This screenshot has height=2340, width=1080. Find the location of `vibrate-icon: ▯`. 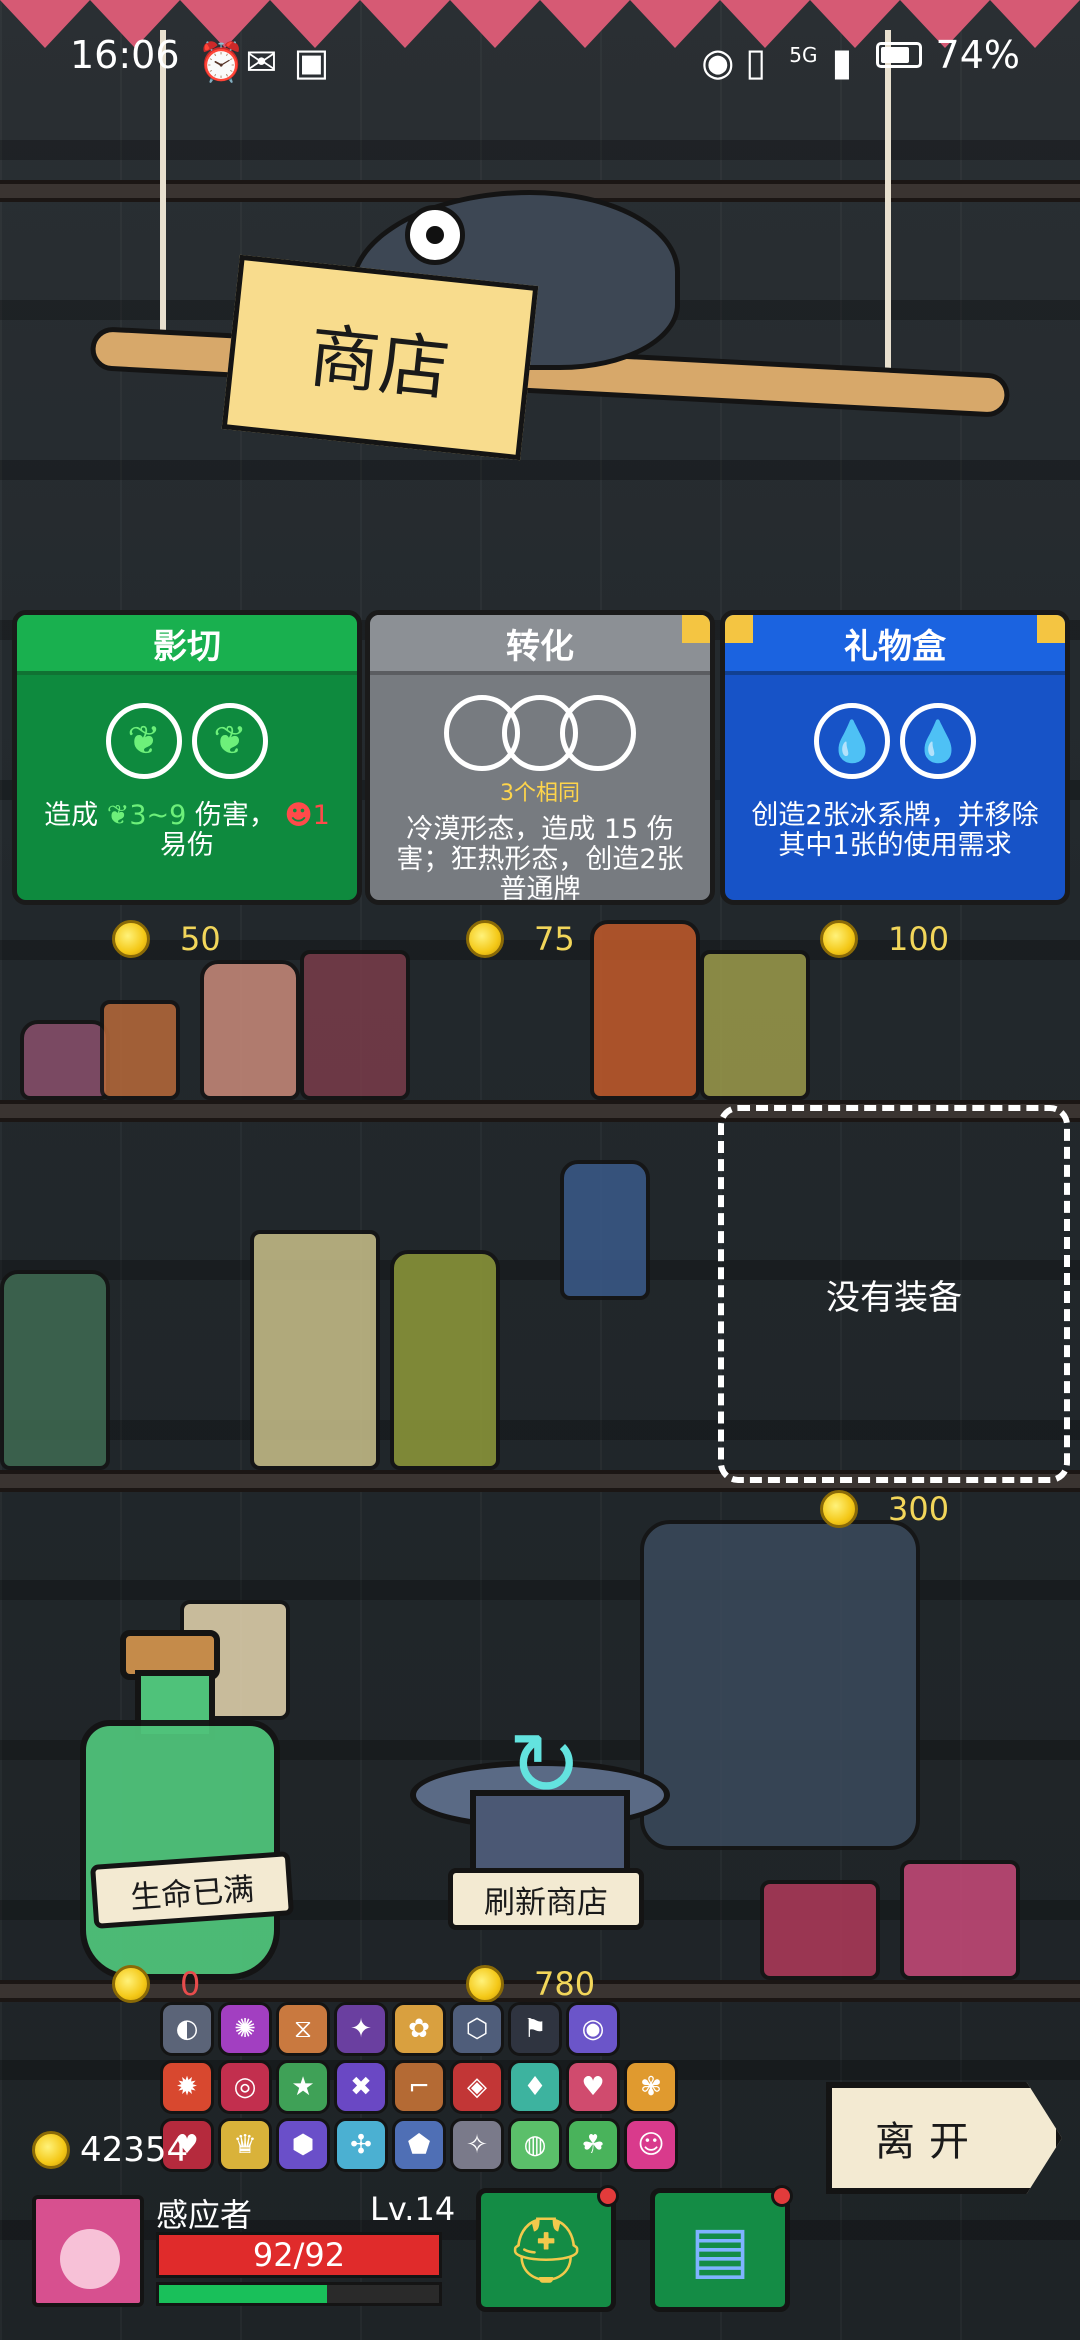

vibrate-icon: ▯ is located at coordinates (756, 62).